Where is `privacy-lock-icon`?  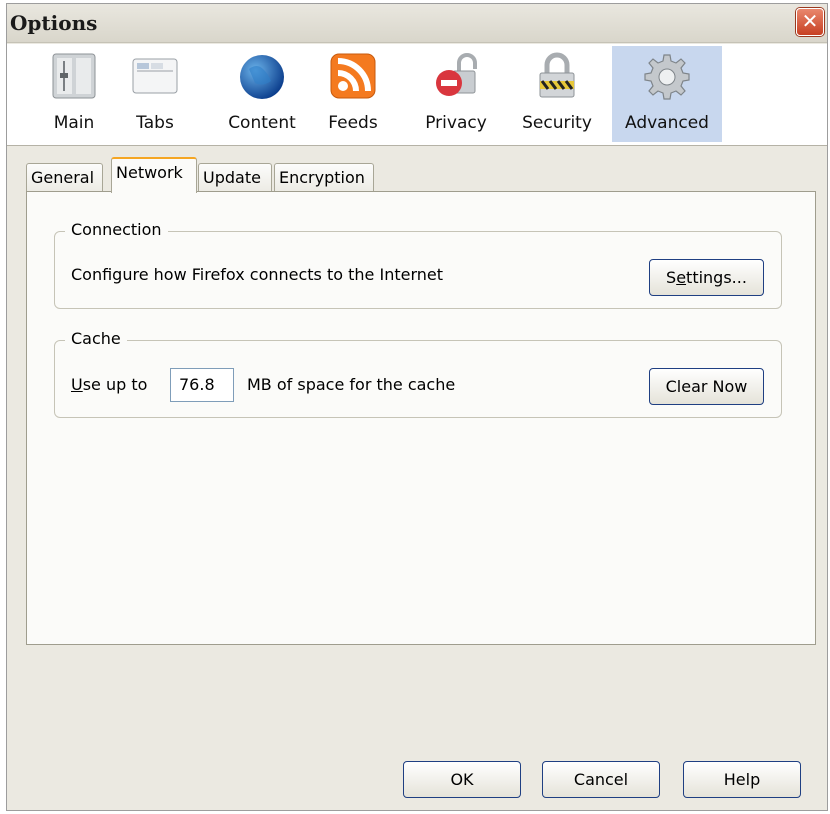 privacy-lock-icon is located at coordinates (456, 74).